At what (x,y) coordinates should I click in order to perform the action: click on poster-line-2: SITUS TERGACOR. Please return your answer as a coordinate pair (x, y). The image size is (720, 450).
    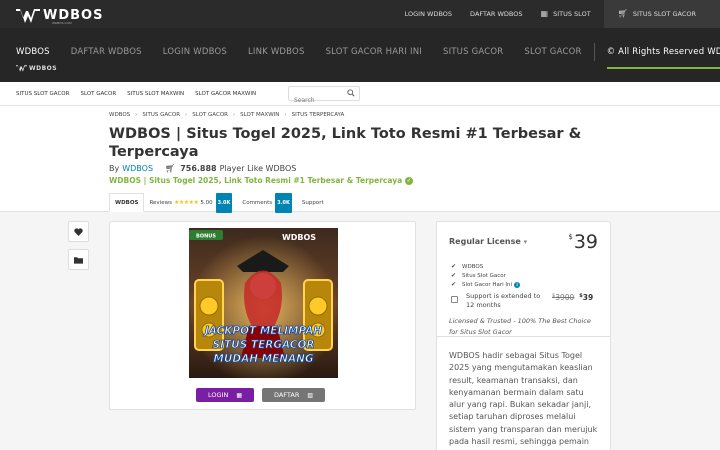
    Looking at the image, I should click on (264, 345).